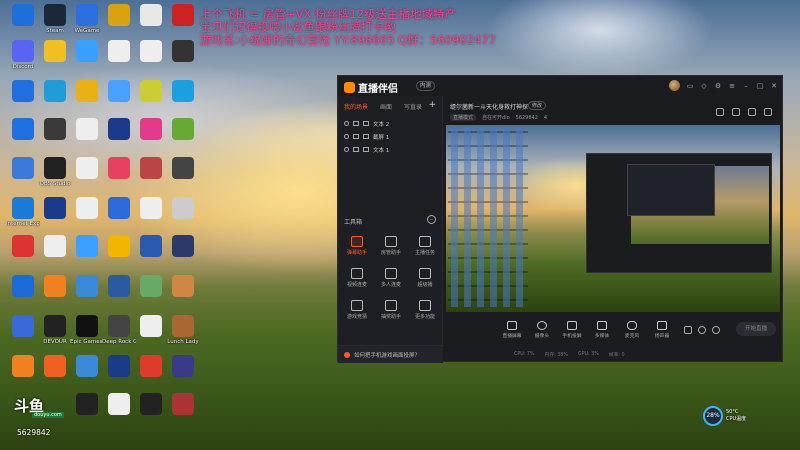 This screenshot has height=450, width=800. What do you see at coordinates (425, 246) in the screenshot?
I see `tool-host-tasks: 主播任务` at bounding box center [425, 246].